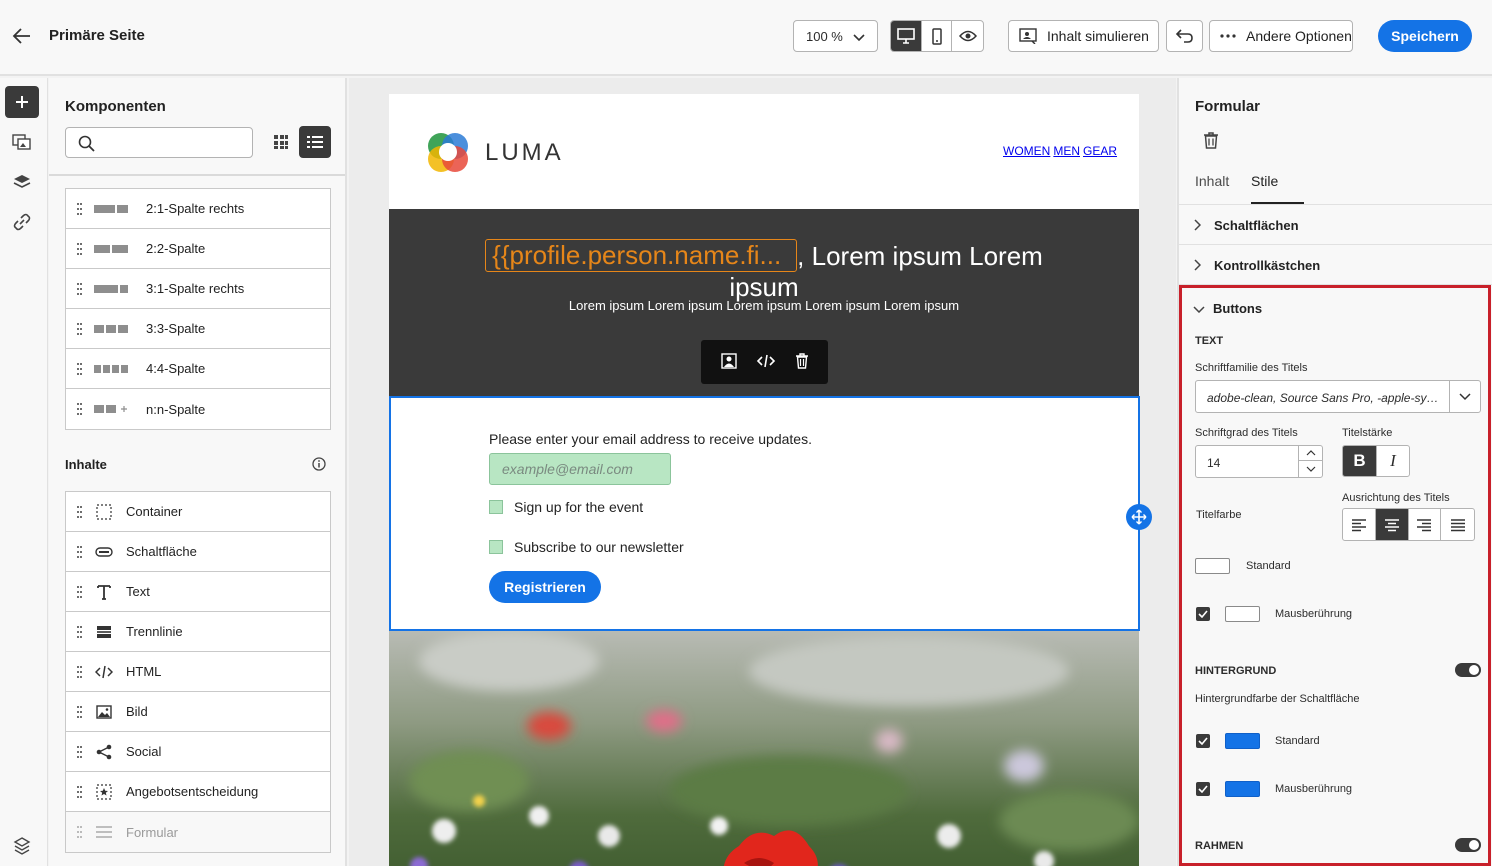  What do you see at coordinates (580, 469) in the screenshot?
I see `email-field: example@email.com` at bounding box center [580, 469].